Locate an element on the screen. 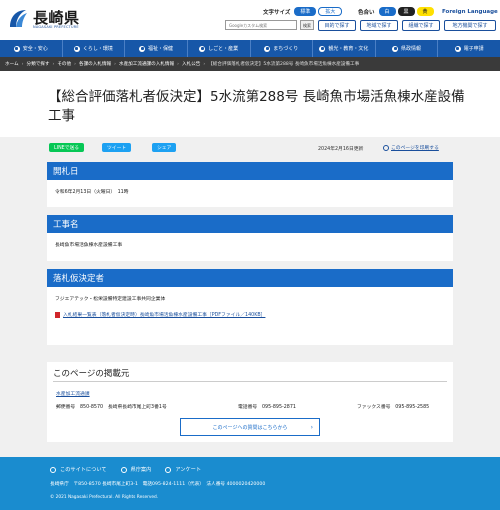 The image size is (500, 510). nav-item-label: くらし・環境 is located at coordinates (97, 49).